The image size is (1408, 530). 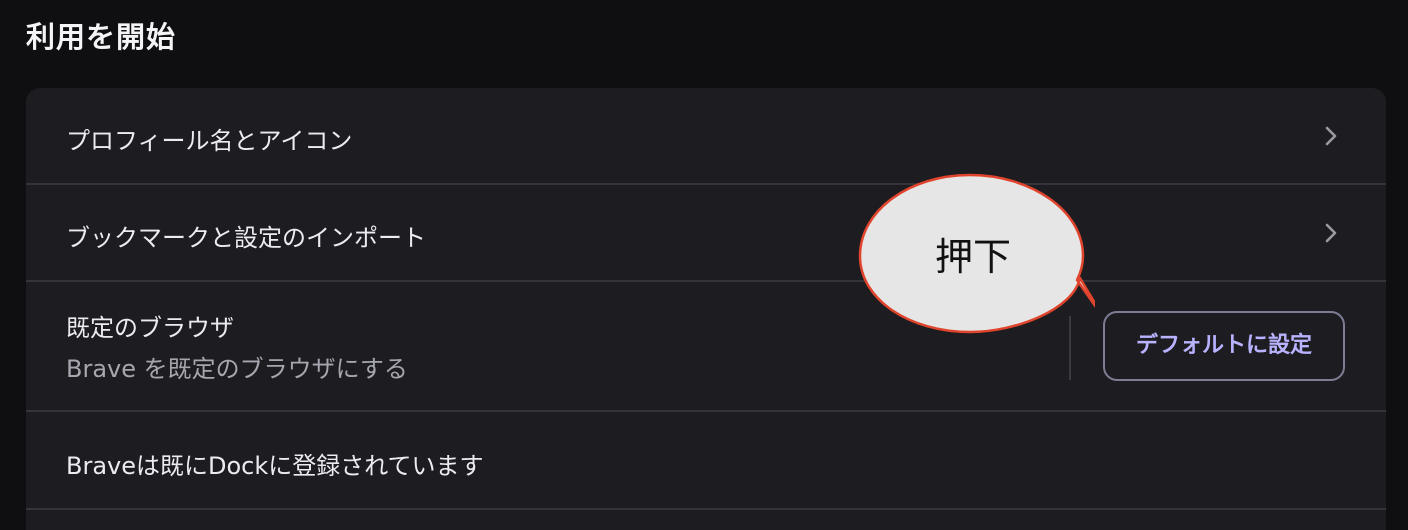 I want to click on vertical-divider, so click(x=1070, y=348).